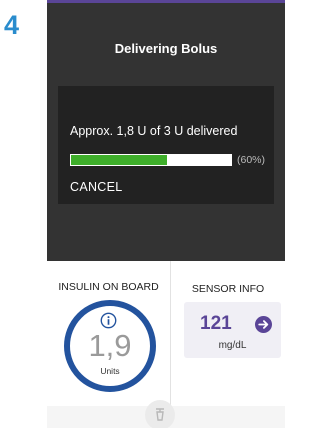 This screenshot has width=320, height=428. Describe the element at coordinates (251, 160) in the screenshot. I see `progress-percent: (60%)` at that location.